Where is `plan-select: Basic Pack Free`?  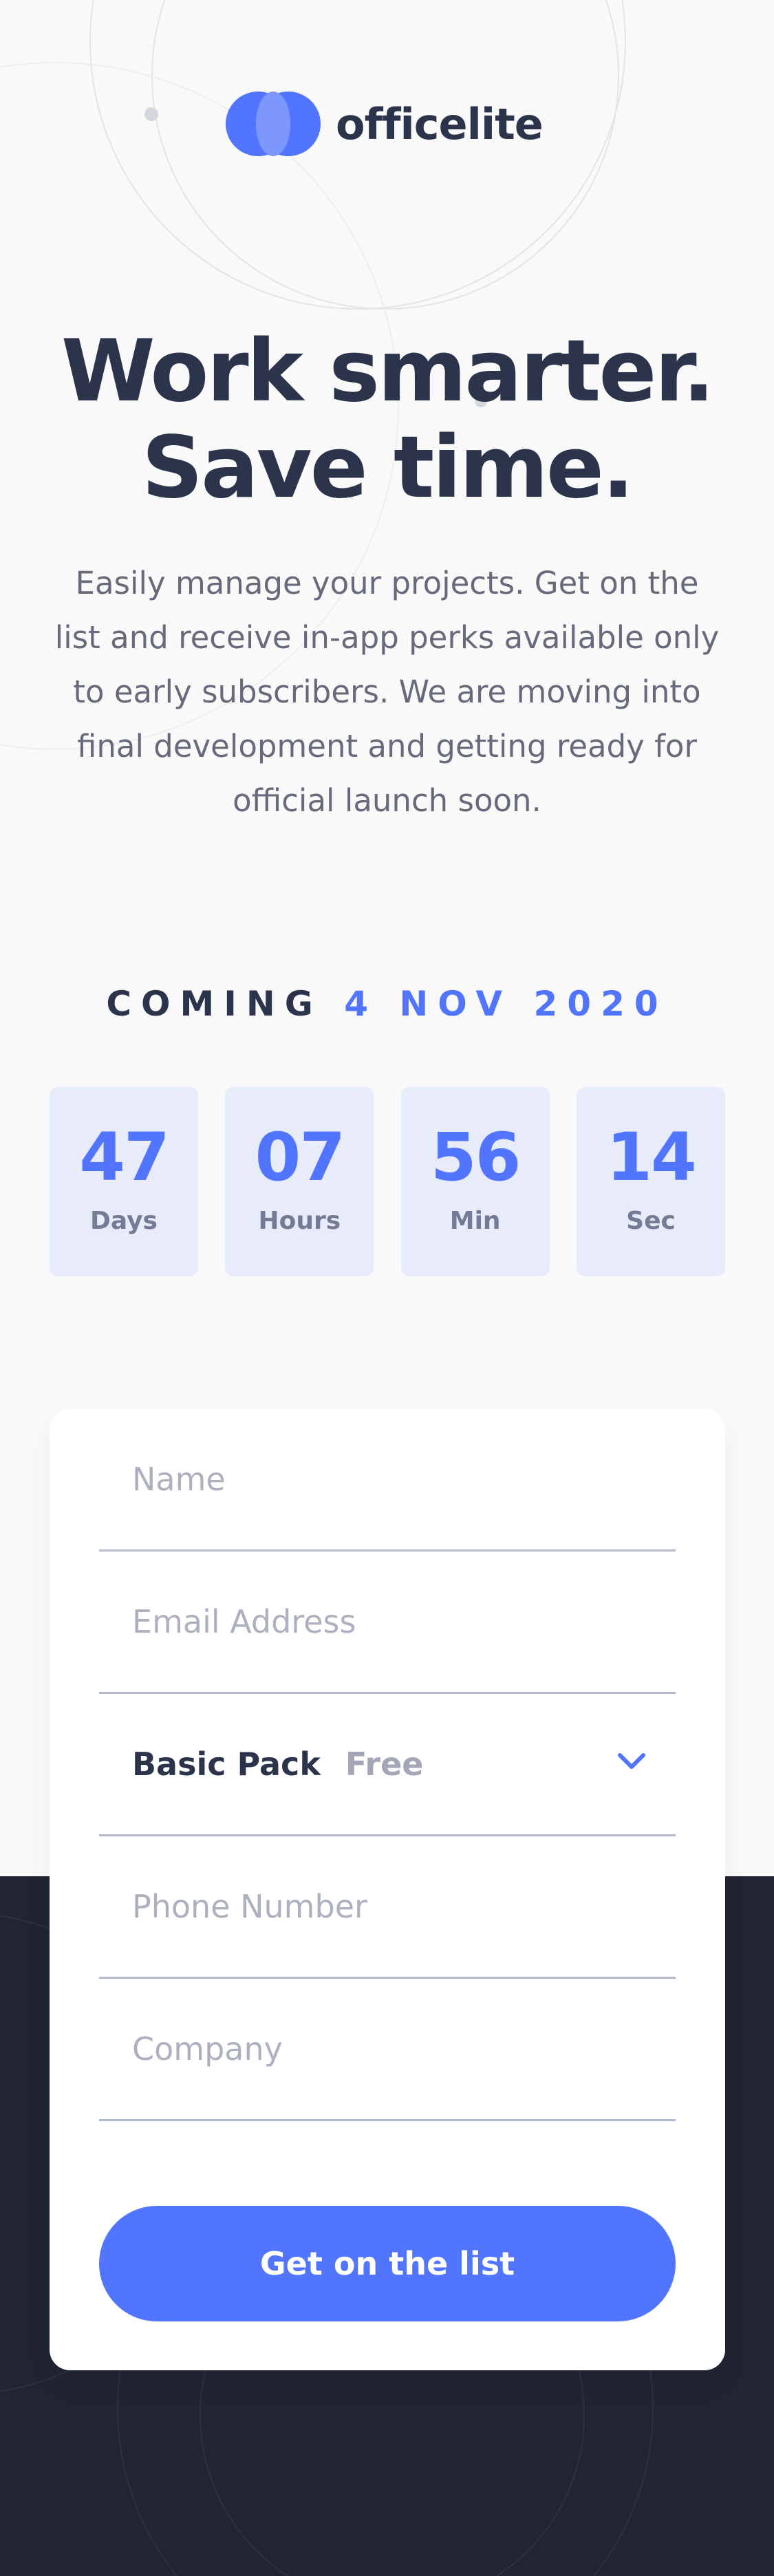
plan-select: Basic Pack Free is located at coordinates (387, 1765).